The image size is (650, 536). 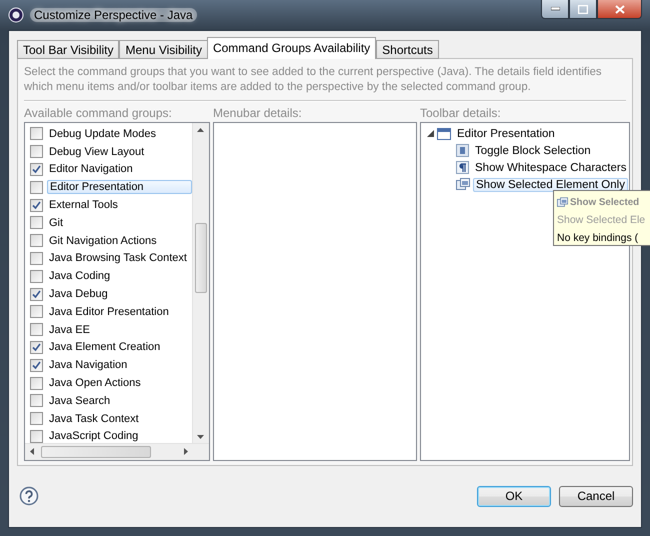 I want to click on list-item: Debug View Layout, so click(x=96, y=151).